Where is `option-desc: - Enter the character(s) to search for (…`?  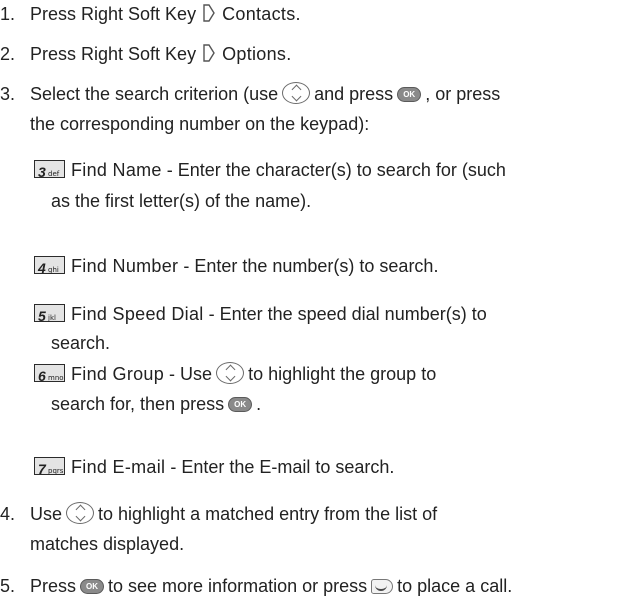
option-desc: - Enter the character(s) to search for (… is located at coordinates (333, 170).